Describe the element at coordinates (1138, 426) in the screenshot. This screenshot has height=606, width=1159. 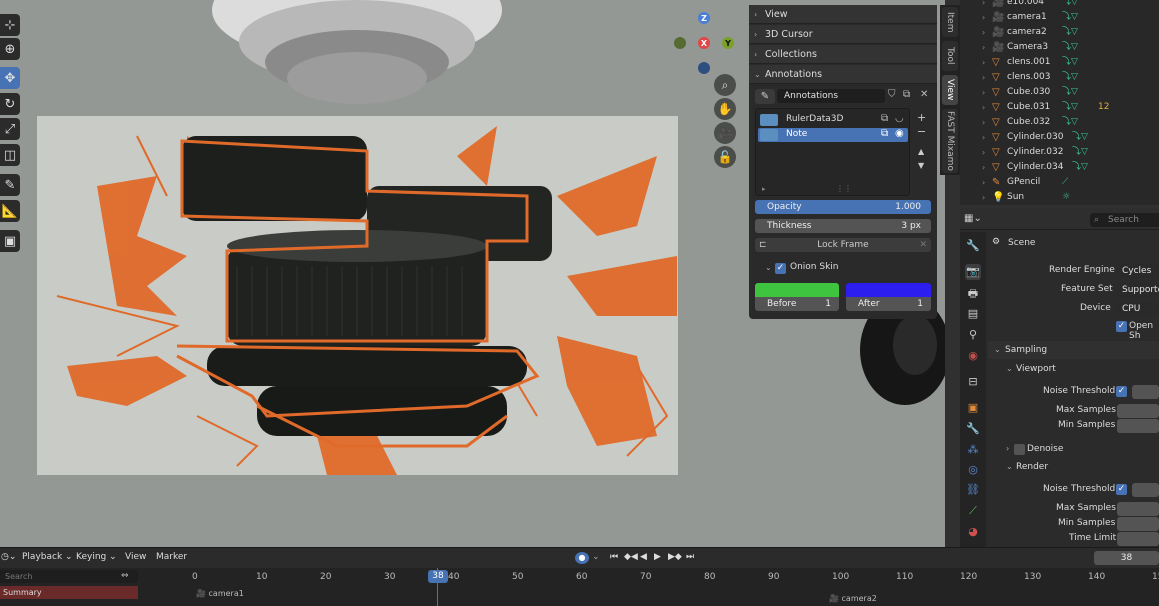
I see `min-samples-field` at that location.